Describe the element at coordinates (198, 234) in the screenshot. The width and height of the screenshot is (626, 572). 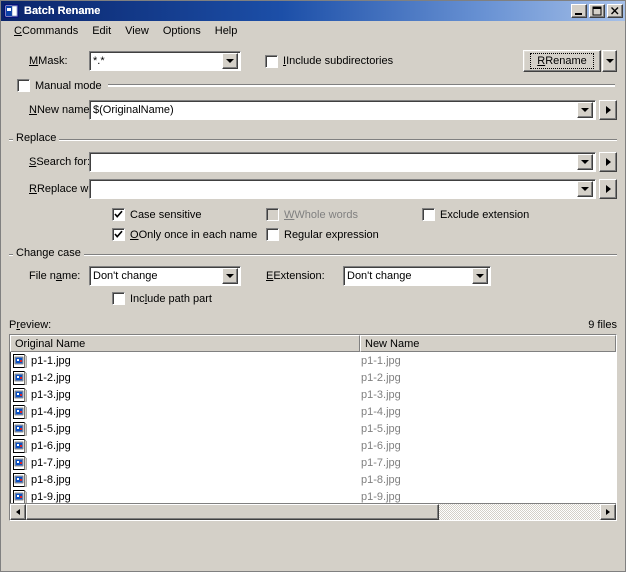
I see `only-once-label-text: Only once in each name` at that location.